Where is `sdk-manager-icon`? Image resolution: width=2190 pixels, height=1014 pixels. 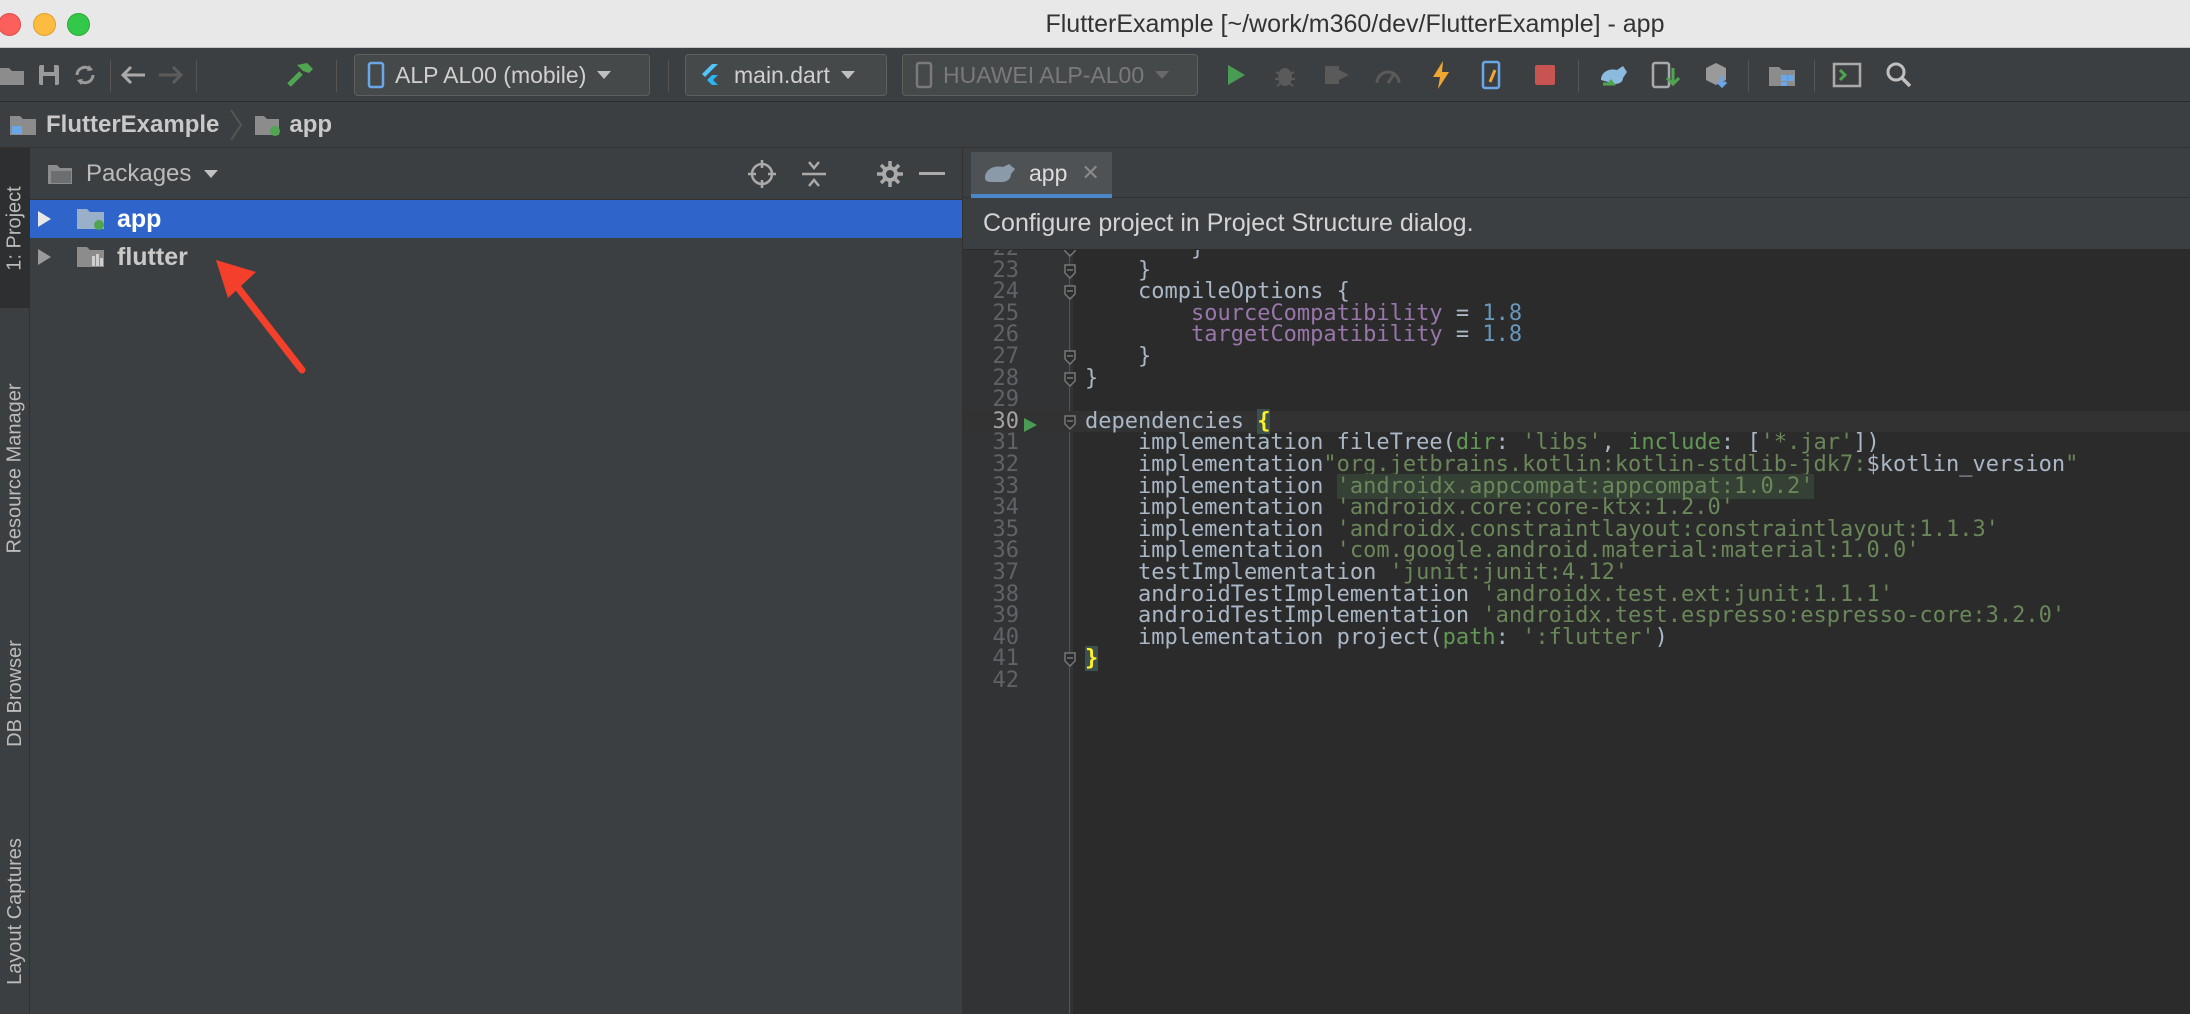
sdk-manager-icon is located at coordinates (1717, 75).